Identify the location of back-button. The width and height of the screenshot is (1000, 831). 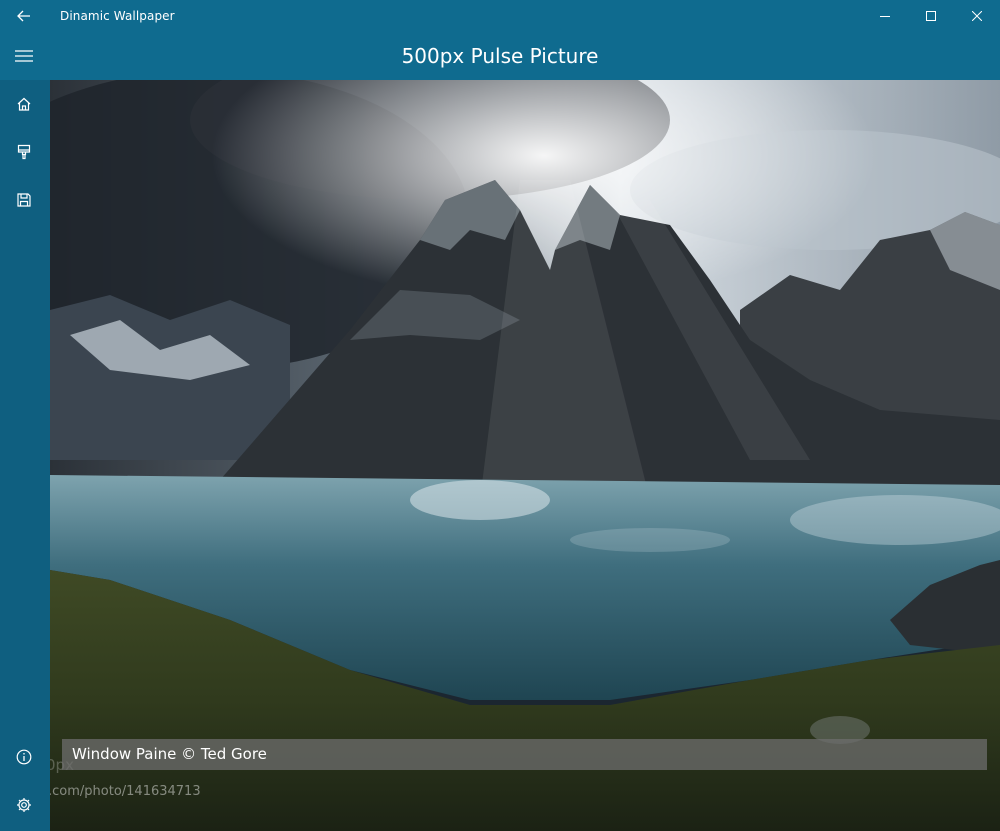
(24, 16).